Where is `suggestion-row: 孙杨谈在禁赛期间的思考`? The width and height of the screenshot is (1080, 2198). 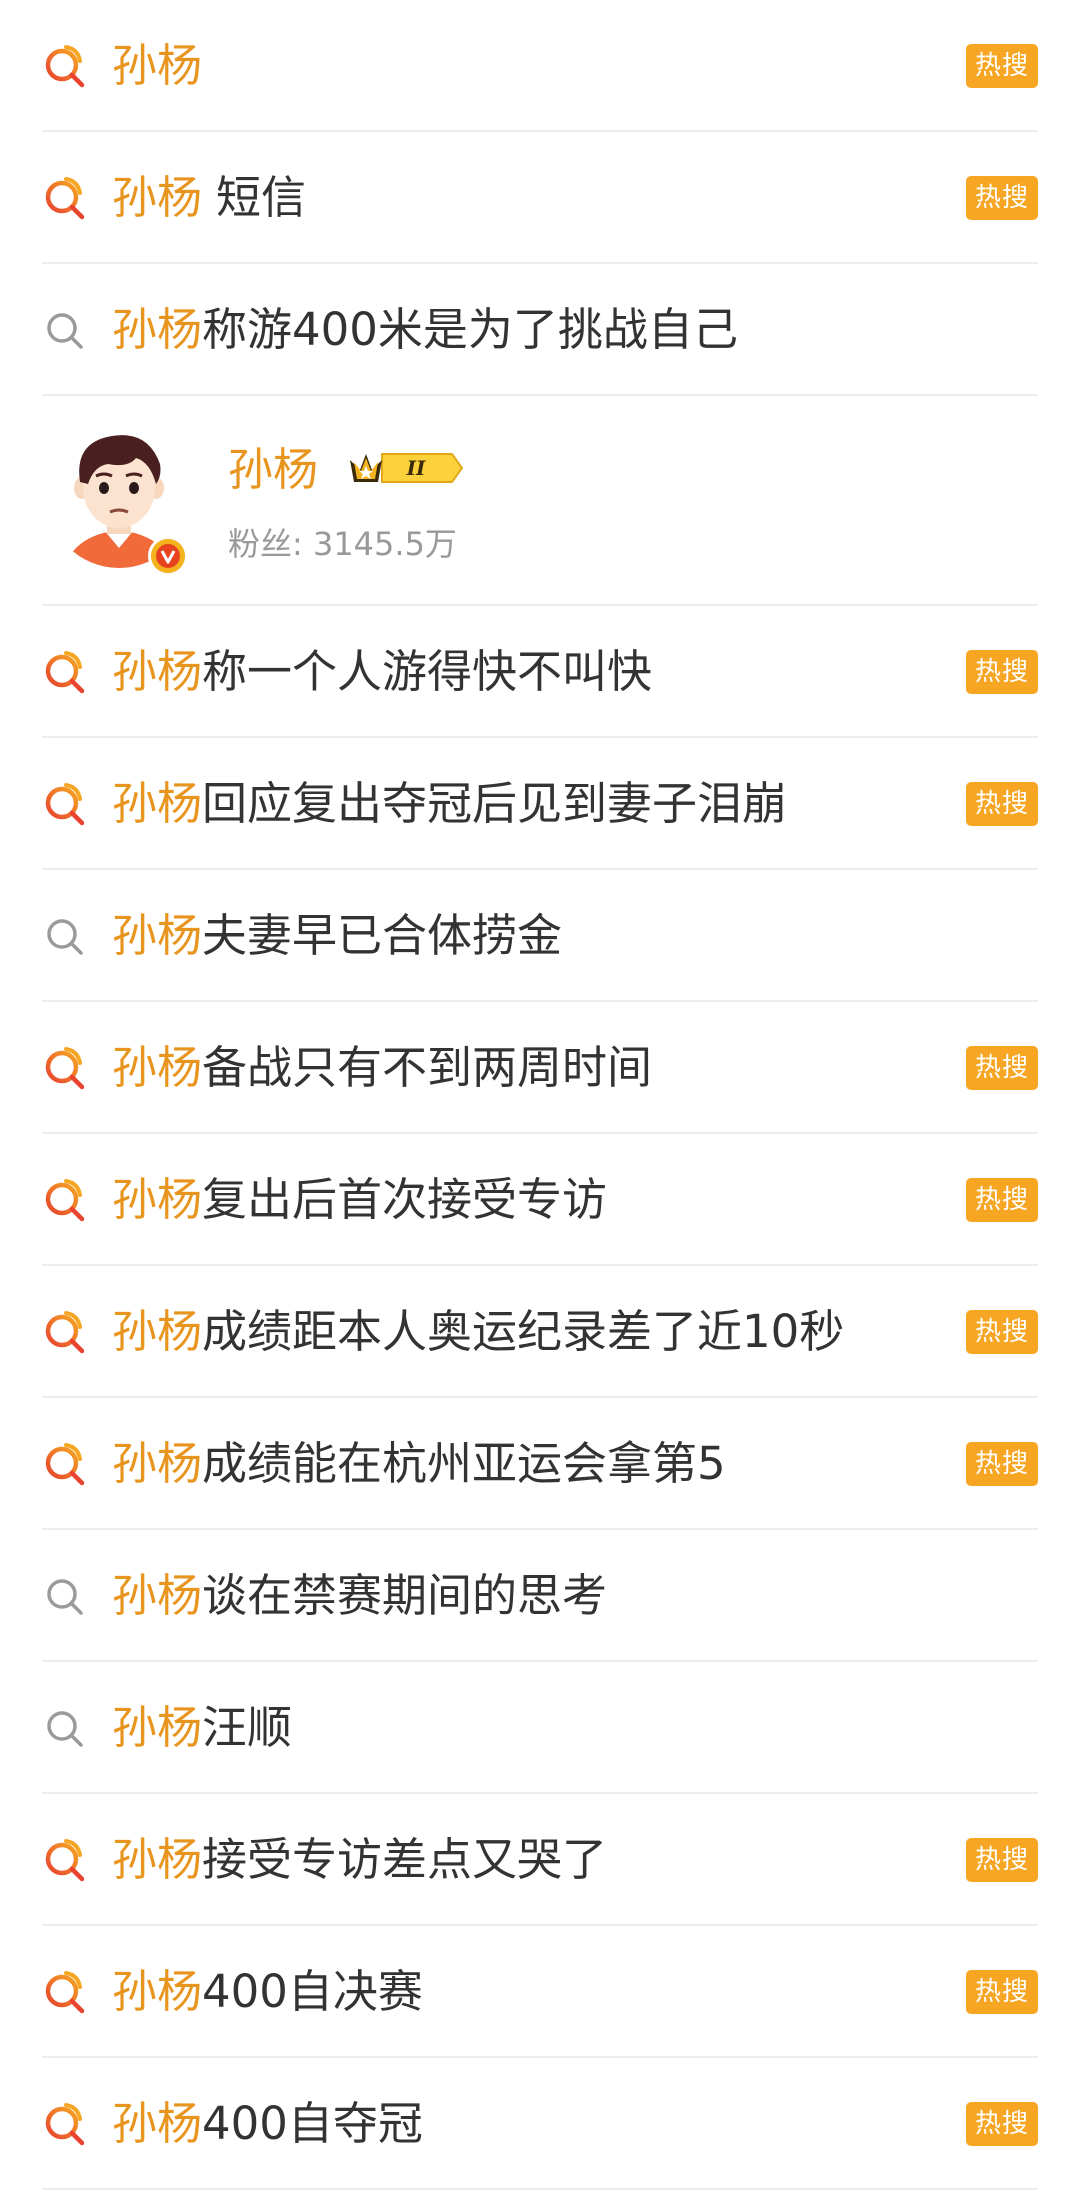
suggestion-row: 孙杨谈在禁赛期间的思考 is located at coordinates (540, 1596).